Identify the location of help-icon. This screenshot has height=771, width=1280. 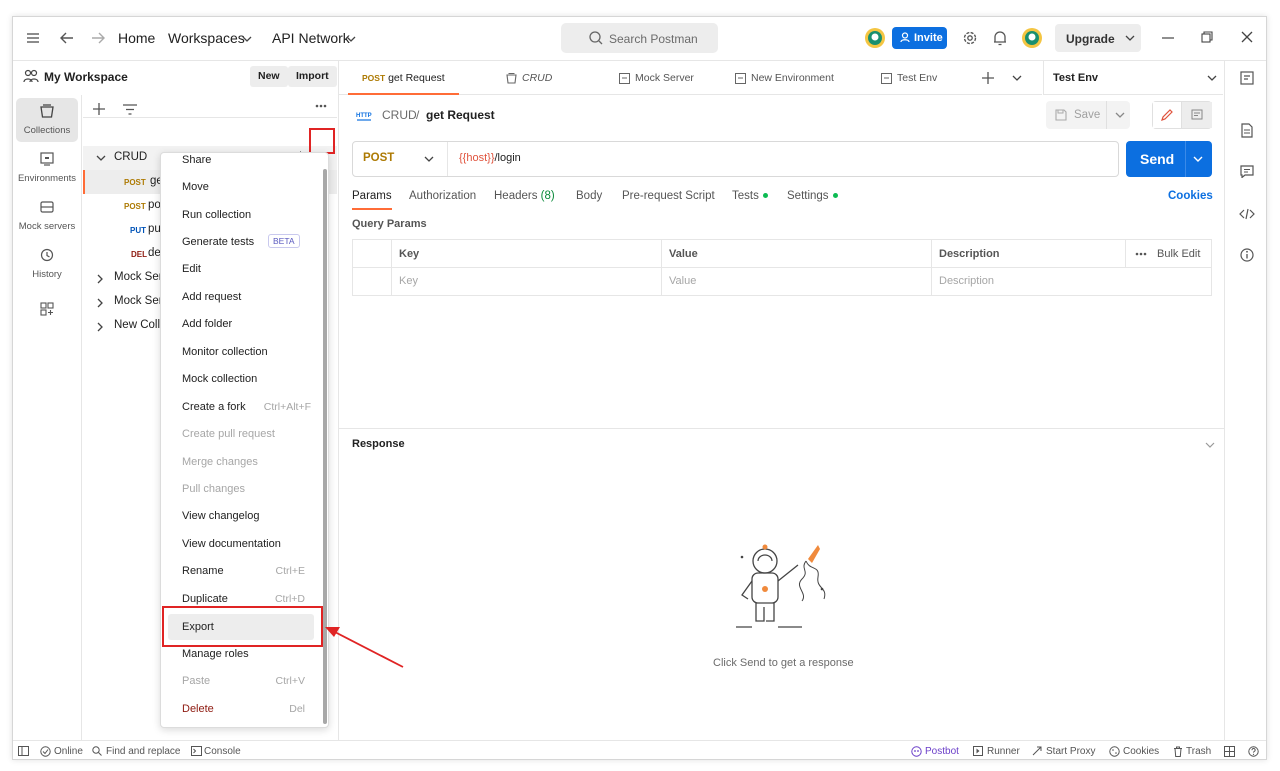
(1253, 751).